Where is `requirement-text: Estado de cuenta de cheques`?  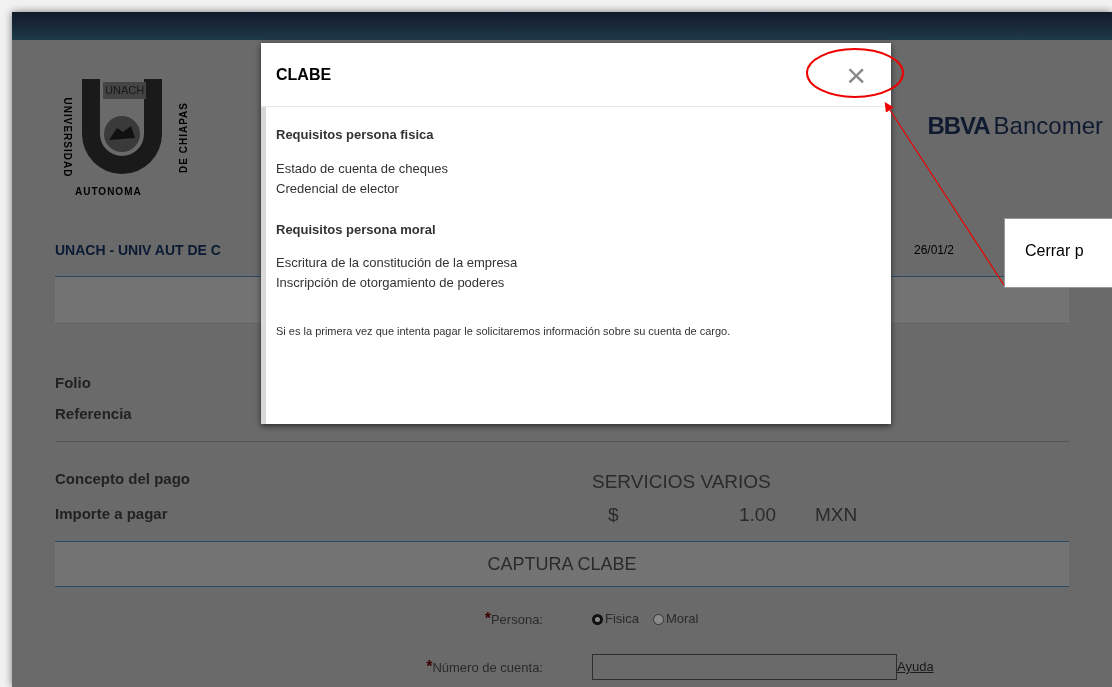
requirement-text: Estado de cuenta de cheques is located at coordinates (363, 168).